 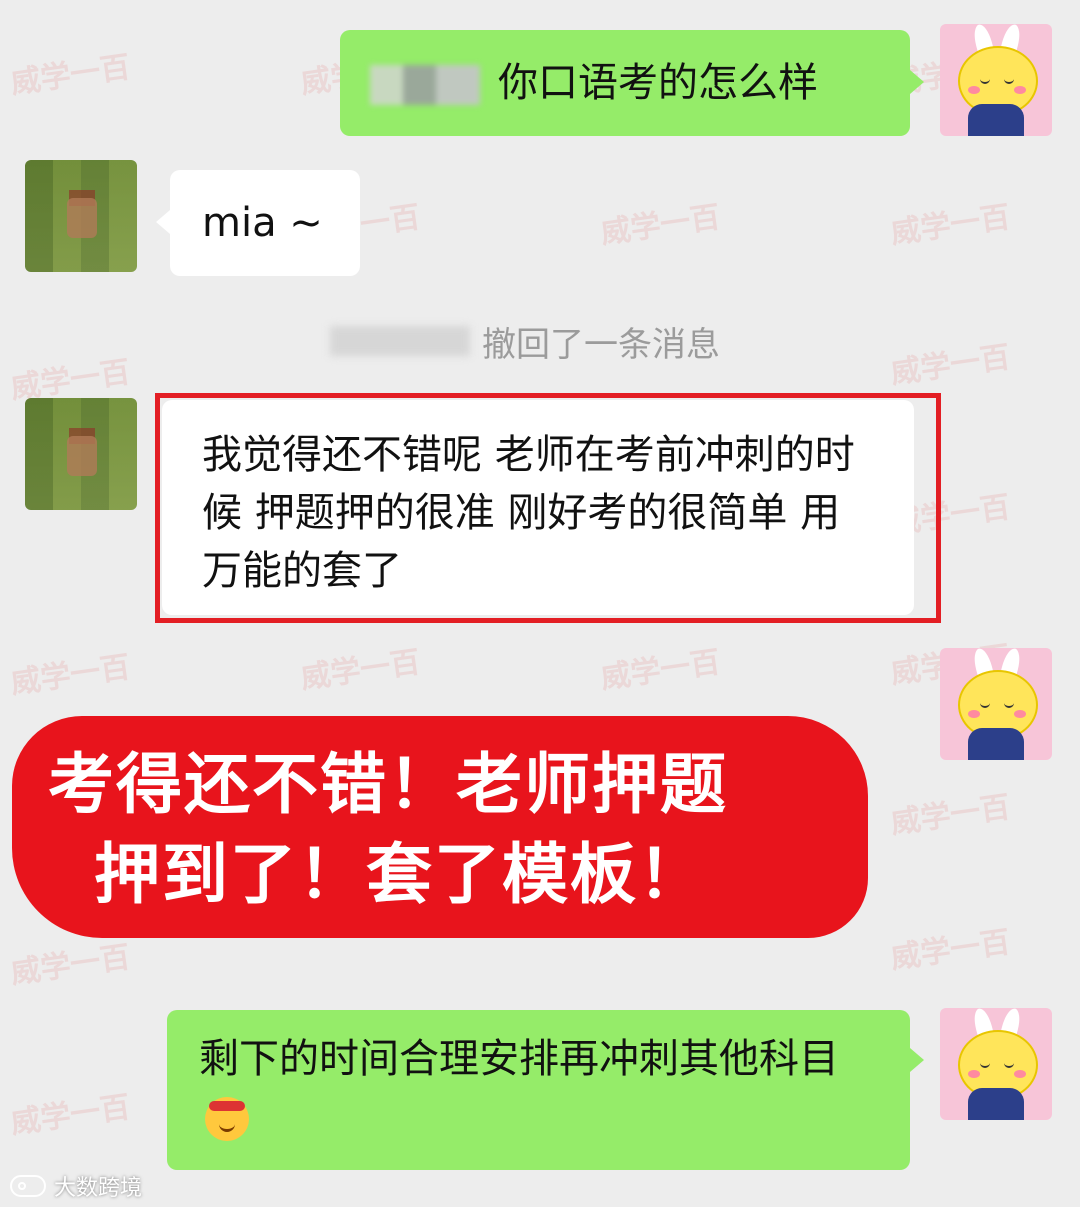 I want to click on weibo-logo-icon, so click(x=28, y=1186).